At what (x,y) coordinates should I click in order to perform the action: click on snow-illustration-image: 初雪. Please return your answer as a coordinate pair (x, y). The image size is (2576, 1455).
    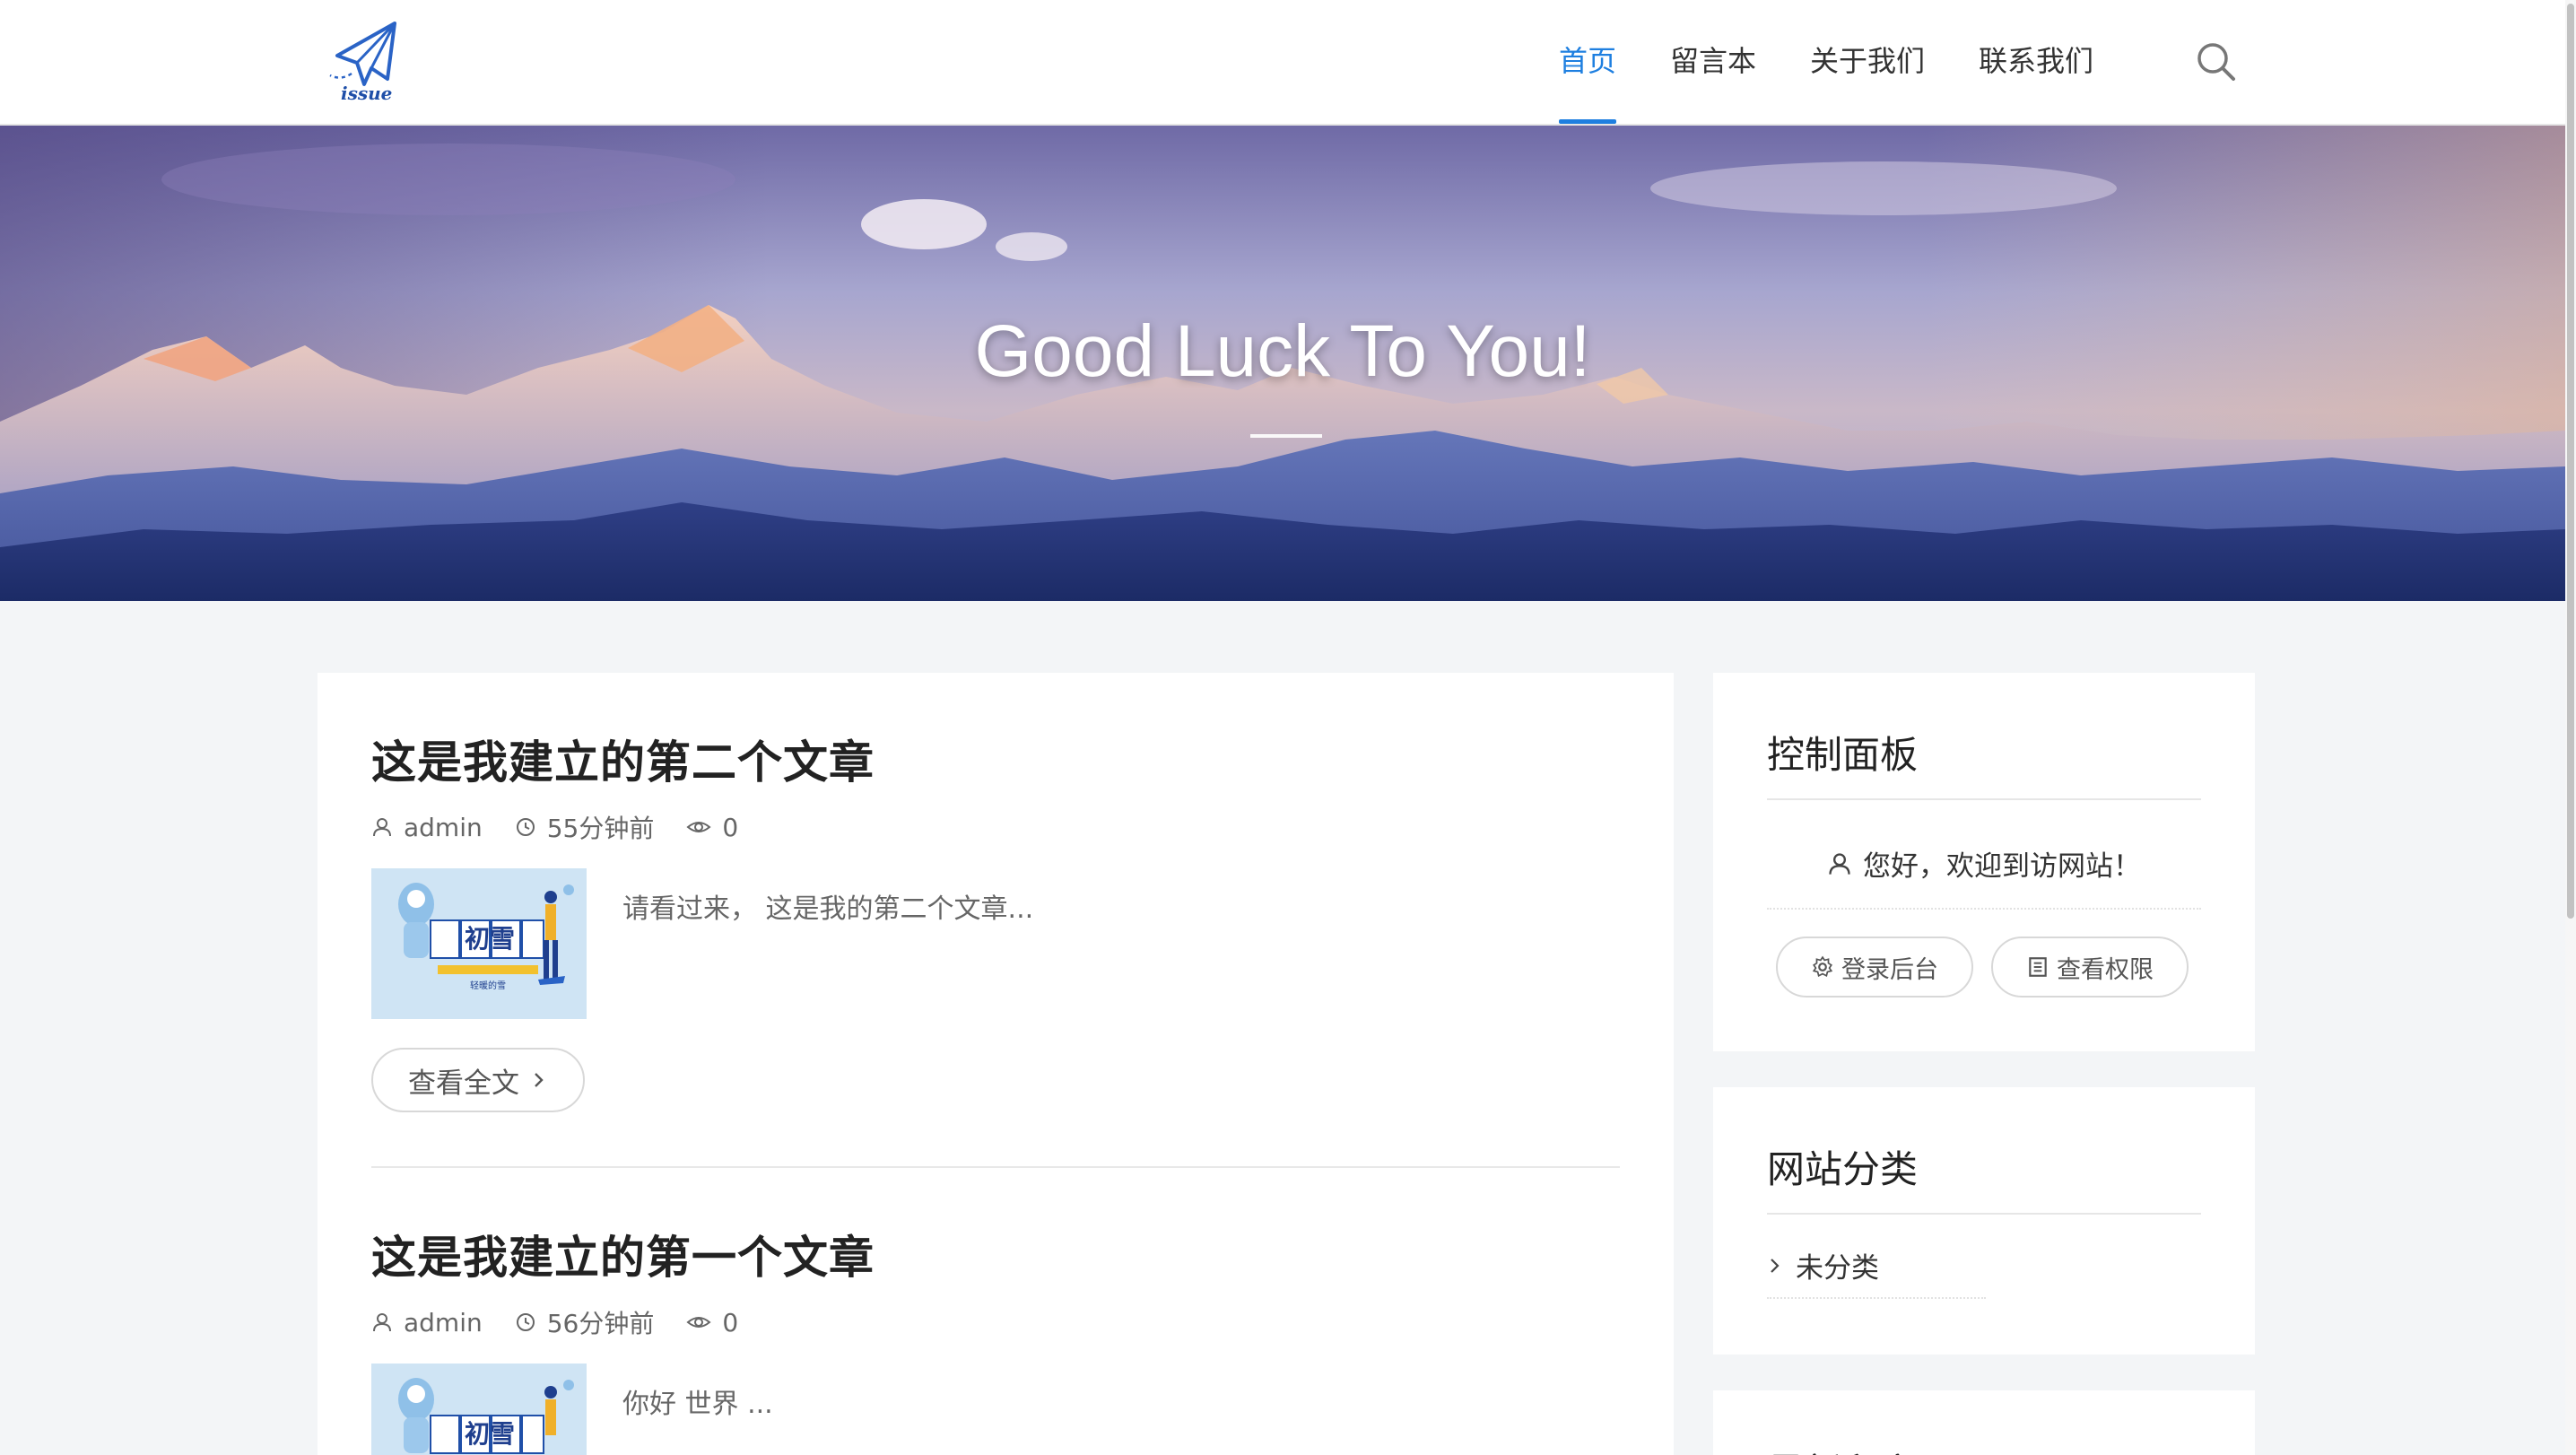
    Looking at the image, I should click on (479, 1409).